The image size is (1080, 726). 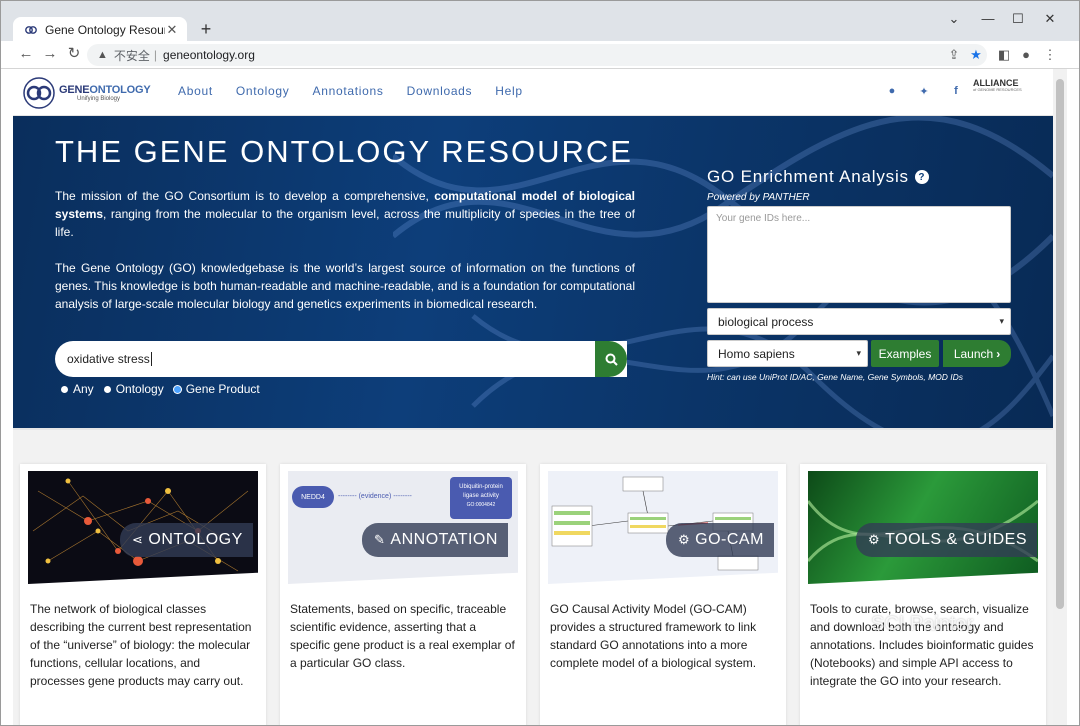 I want to click on go-logo: GENEONTOLOGY Unifying Biology, so click(x=87, y=93).